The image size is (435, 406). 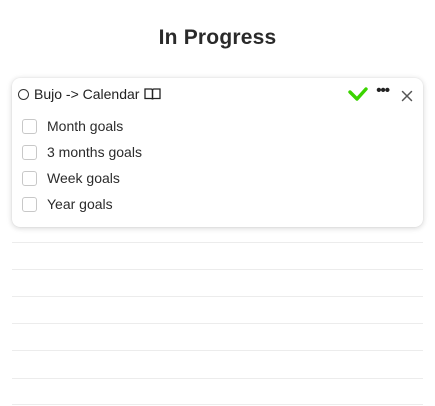 I want to click on column-title: In Progress, so click(x=217, y=37).